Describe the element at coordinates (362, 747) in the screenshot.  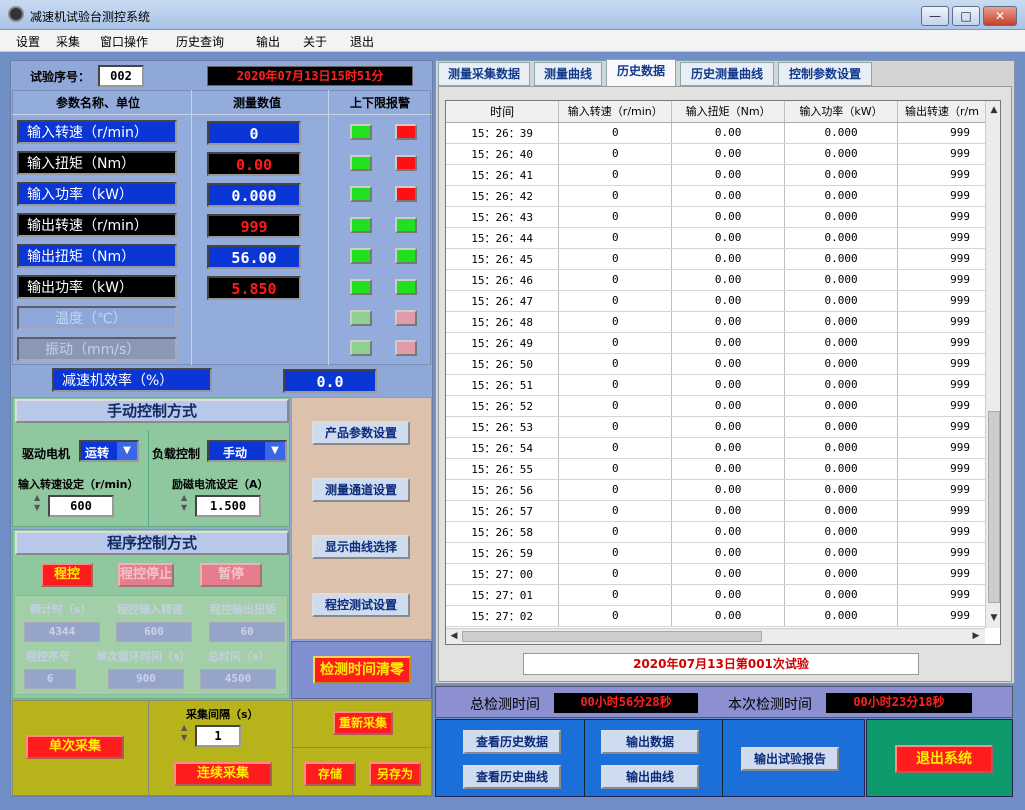
I see `acq-divider` at that location.